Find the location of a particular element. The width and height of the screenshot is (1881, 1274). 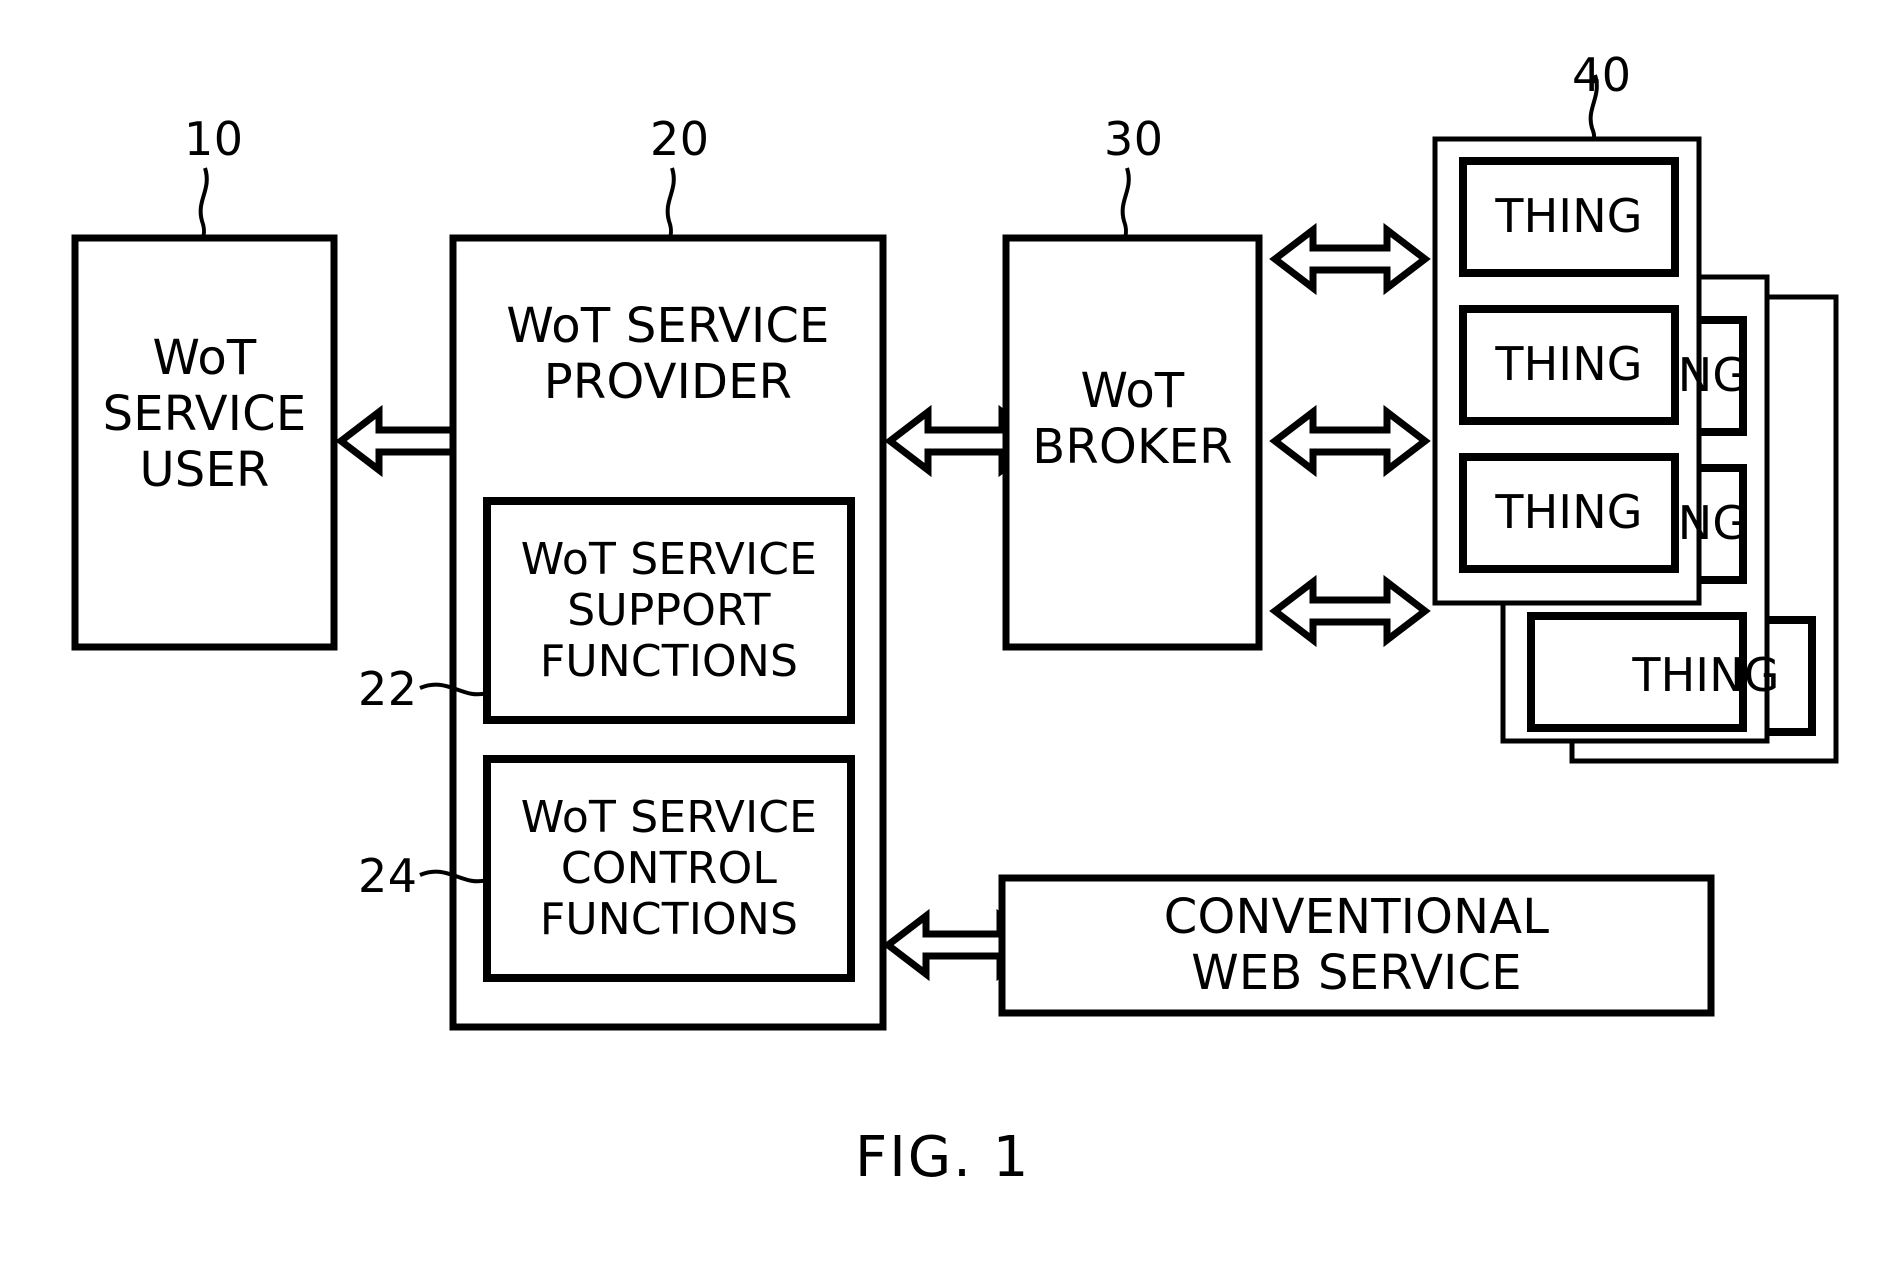

wot-service-user-box is located at coordinates (204, 442).